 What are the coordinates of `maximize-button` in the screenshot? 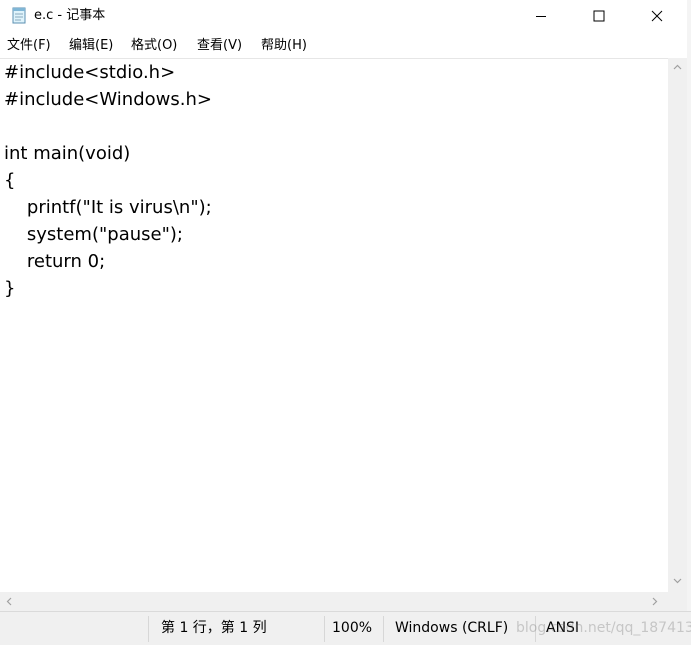 It's located at (599, 16).